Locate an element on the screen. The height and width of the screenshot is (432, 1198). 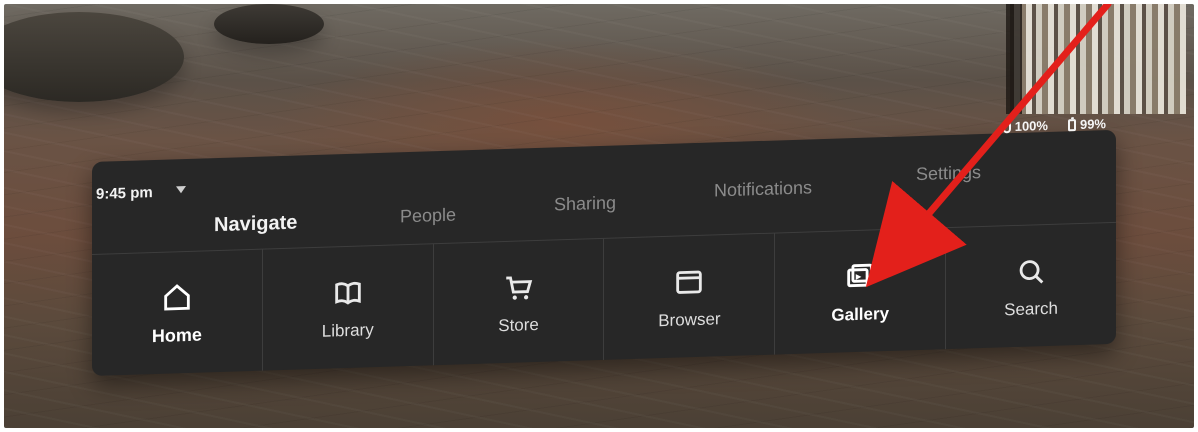
tab-settings: Settings is located at coordinates (948, 173).